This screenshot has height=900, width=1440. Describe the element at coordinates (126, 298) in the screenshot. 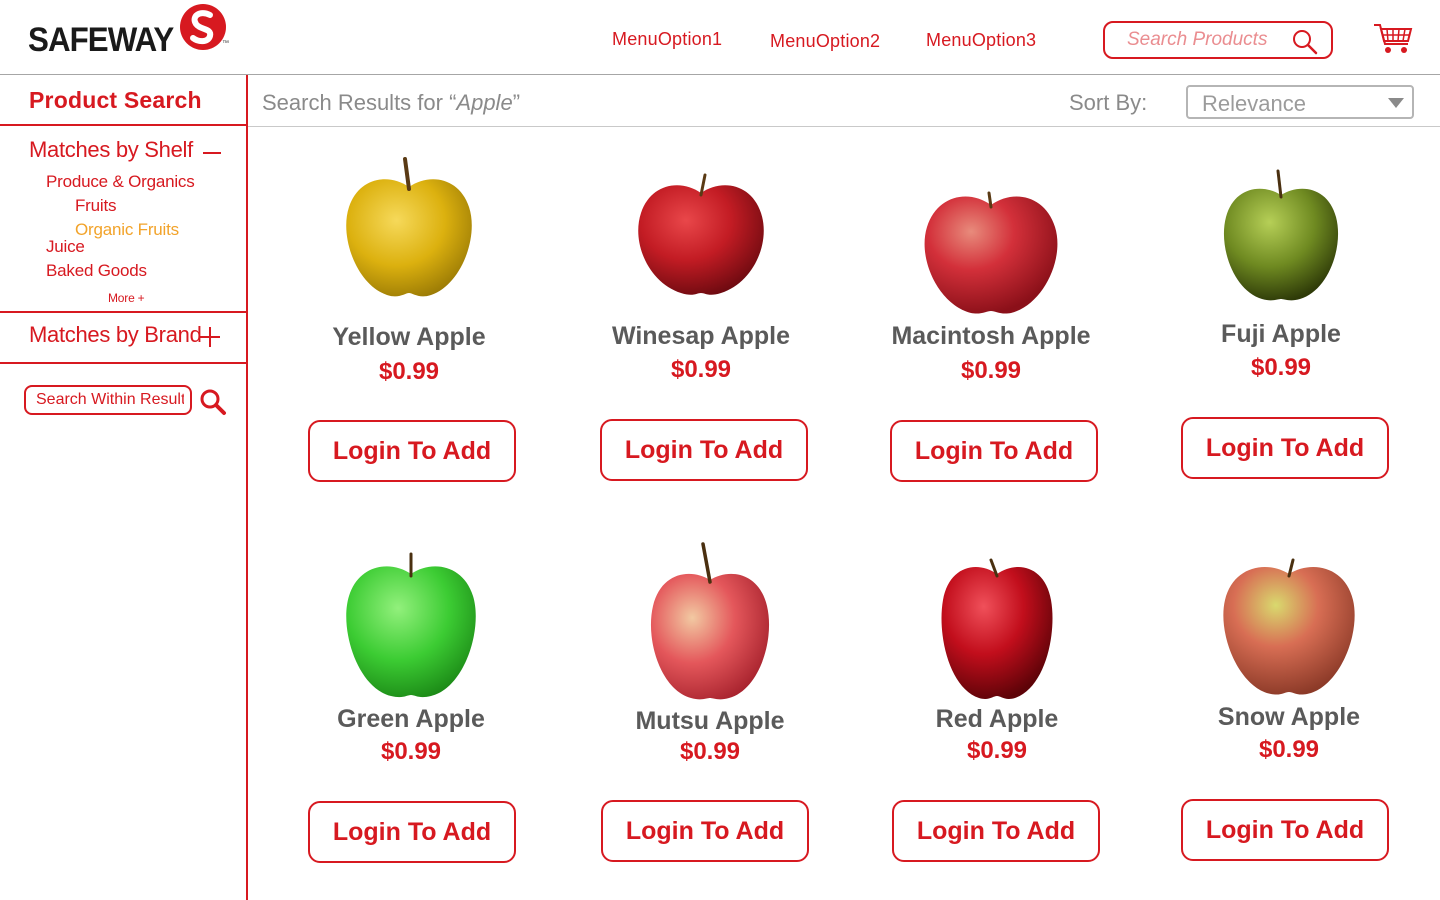

I see `shelf-more-link: More +` at that location.